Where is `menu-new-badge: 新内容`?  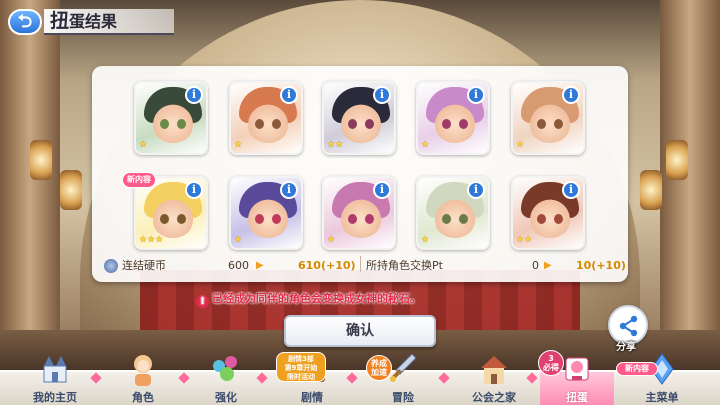 menu-new-badge: 新内容 is located at coordinates (637, 369).